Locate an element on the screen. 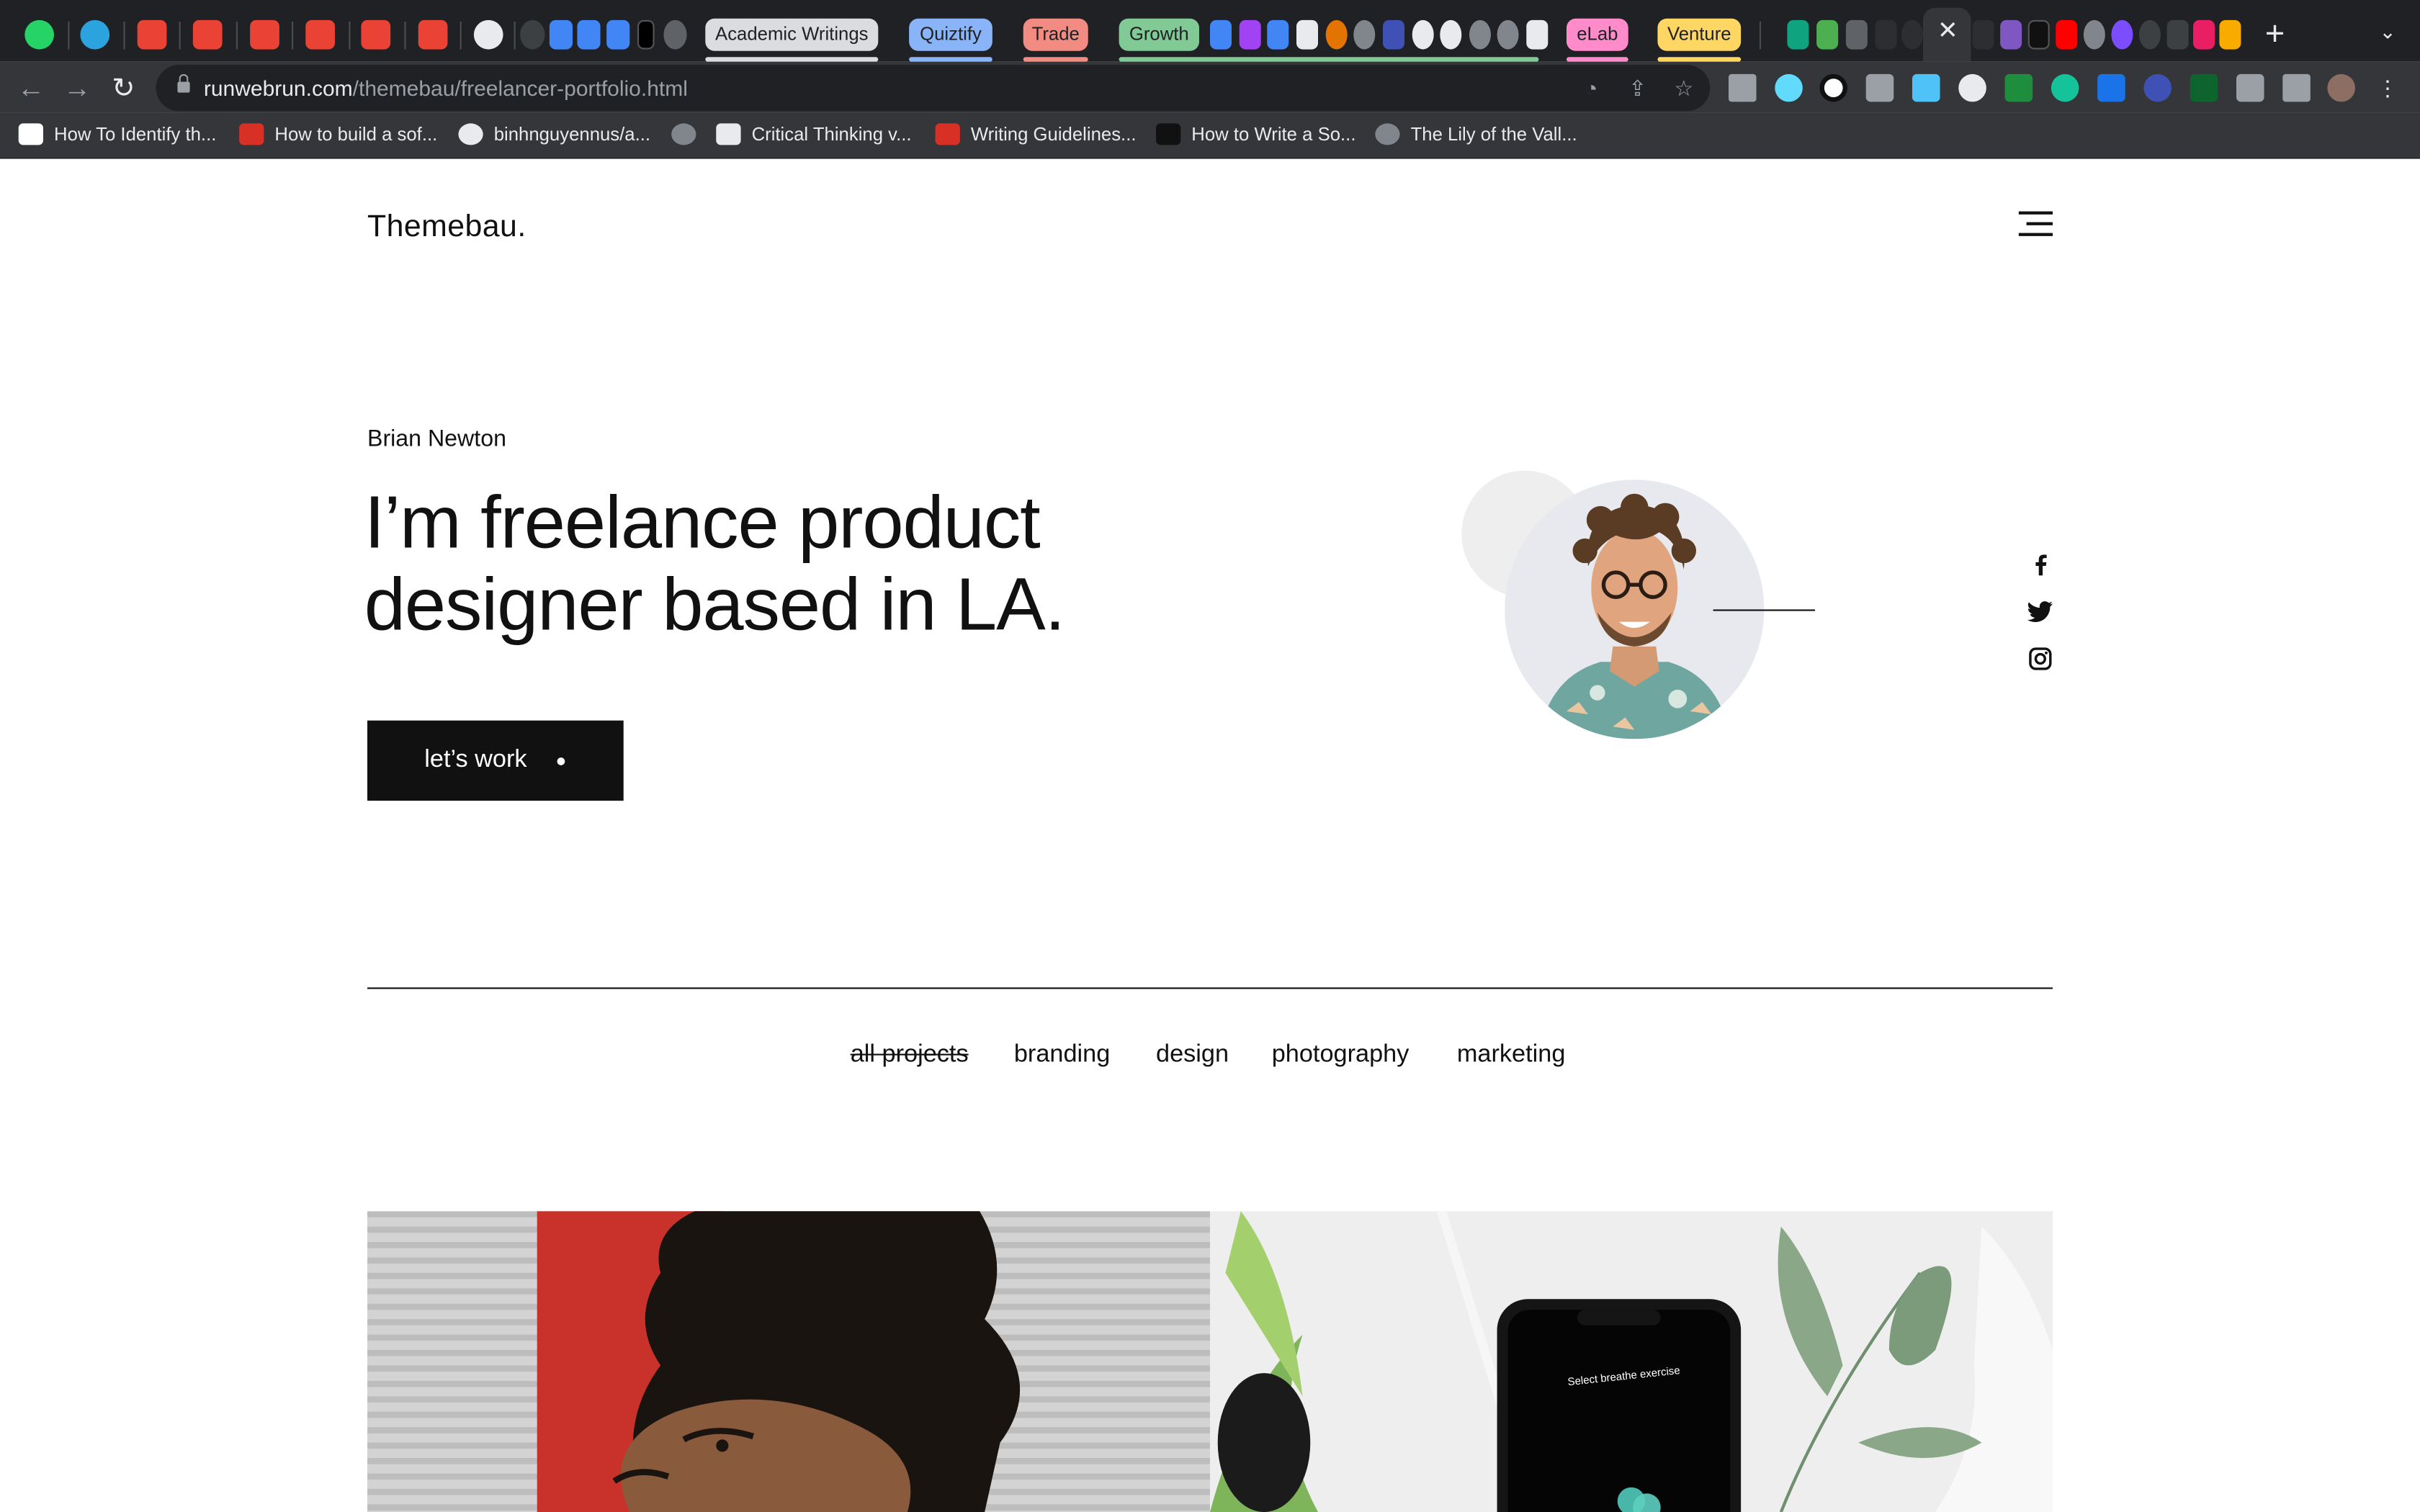  tab-search-icon: ⌄ is located at coordinates (2387, 32).